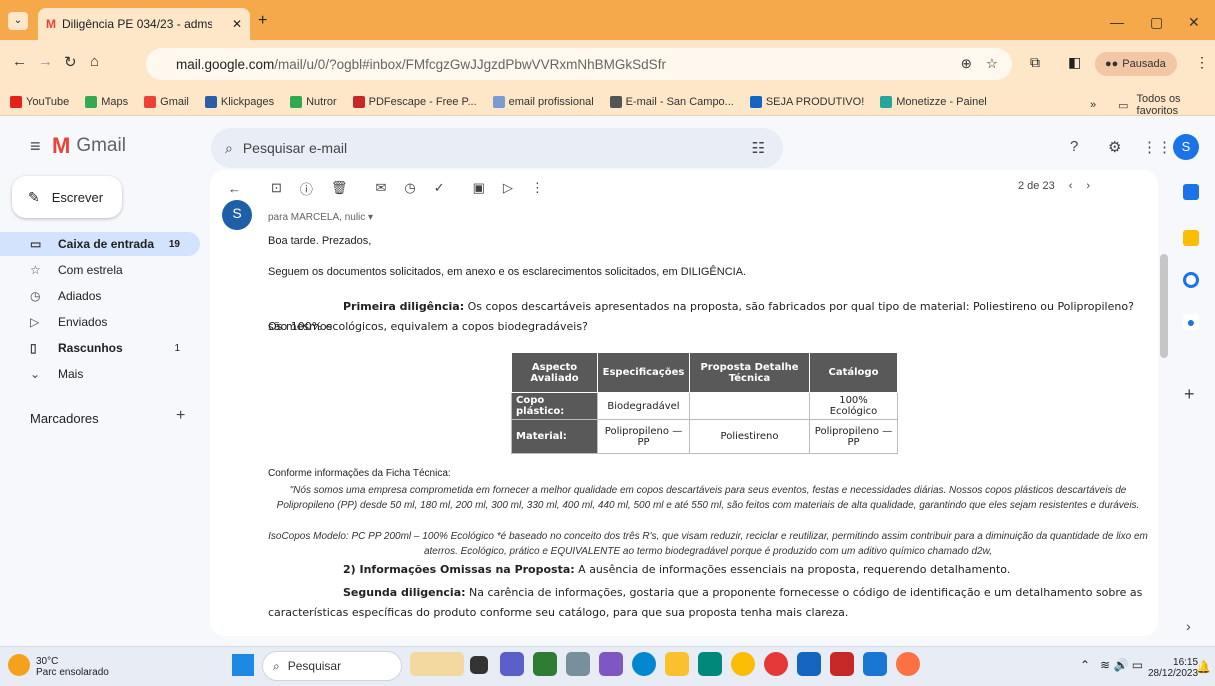 The width and height of the screenshot is (1215, 686). I want to click on nav-label: Caixa de entrada, so click(106, 244).